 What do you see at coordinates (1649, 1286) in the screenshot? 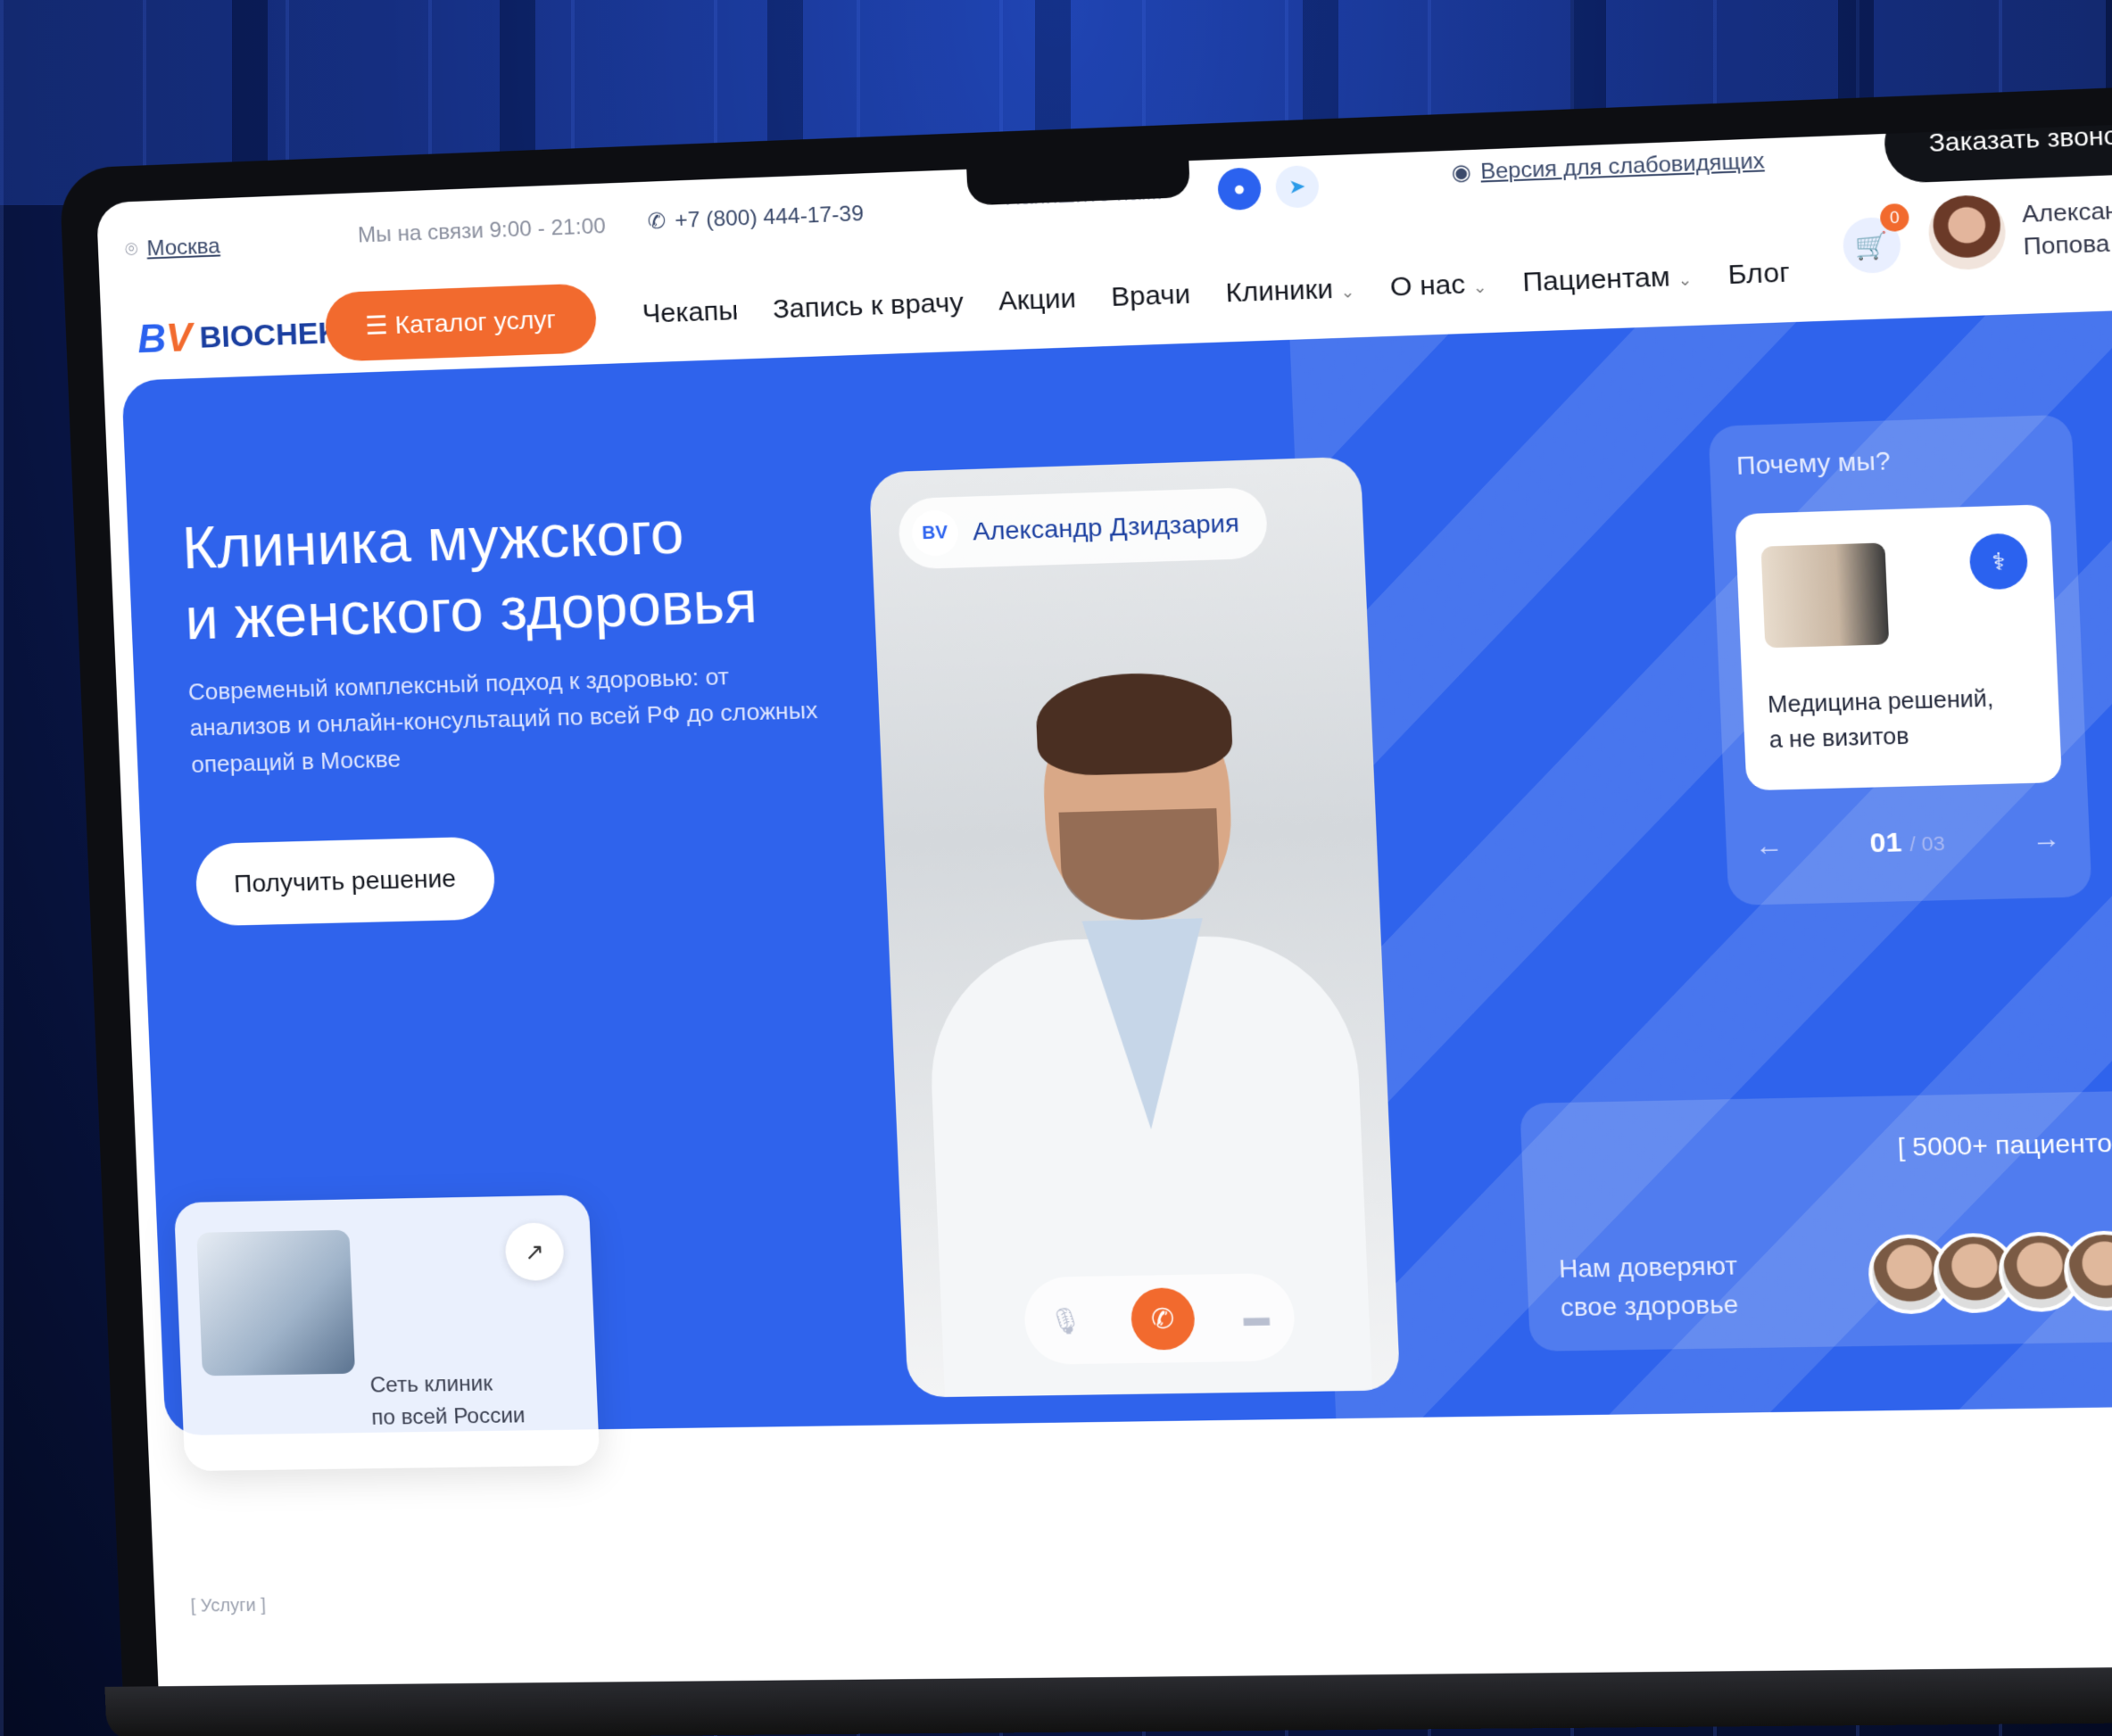
I see `trust-text: Нам доверяют свое здоровье` at bounding box center [1649, 1286].